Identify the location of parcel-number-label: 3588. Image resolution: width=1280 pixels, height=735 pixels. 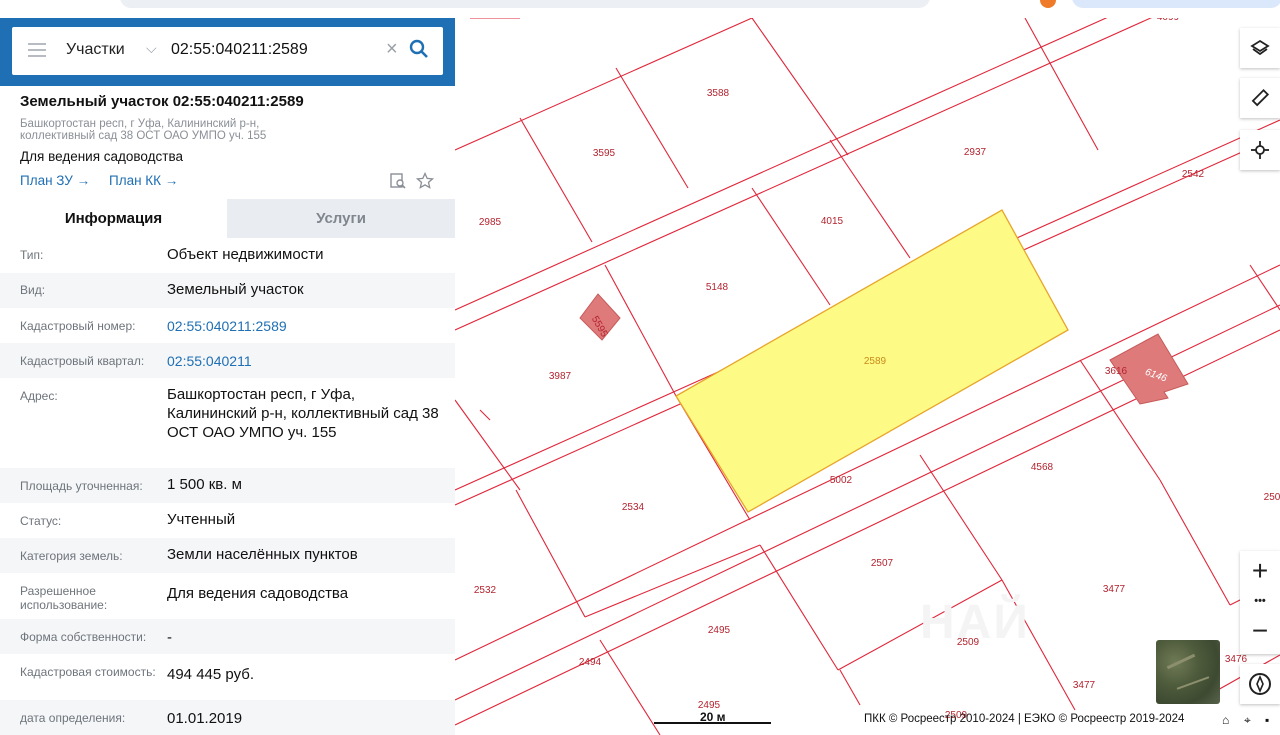
(718, 93).